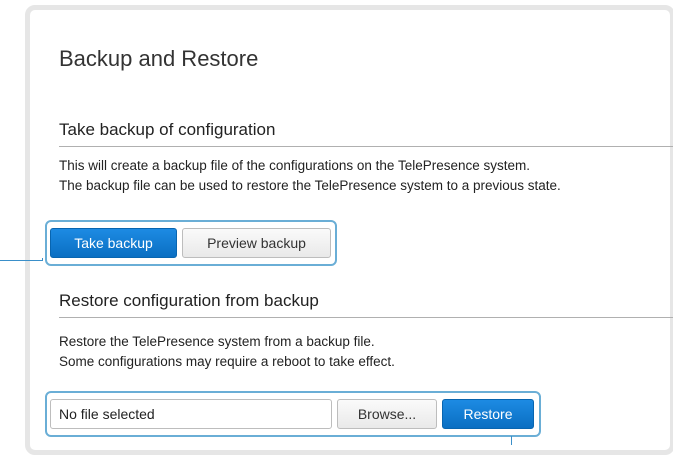 This screenshot has width=673, height=455. What do you see at coordinates (189, 300) in the screenshot?
I see `restore-section-heading: Restore configuration from backup` at bounding box center [189, 300].